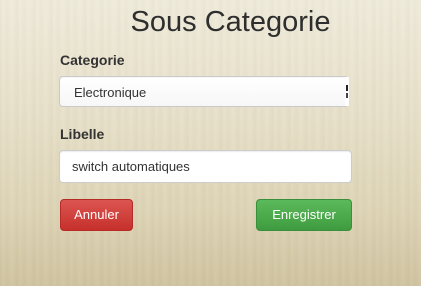 This screenshot has width=421, height=286. What do you see at coordinates (110, 92) in the screenshot?
I see `categorie-select-value: Electronique` at bounding box center [110, 92].